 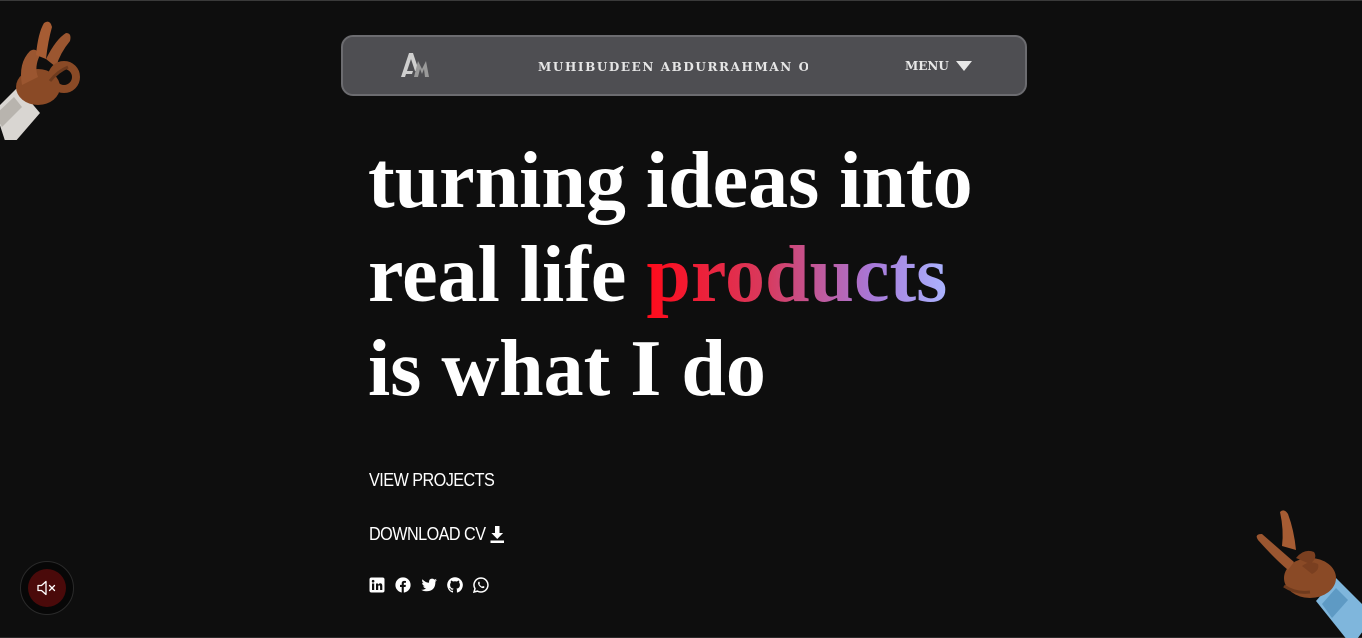 What do you see at coordinates (481, 585) in the screenshot?
I see `whatsapp-icon` at bounding box center [481, 585].